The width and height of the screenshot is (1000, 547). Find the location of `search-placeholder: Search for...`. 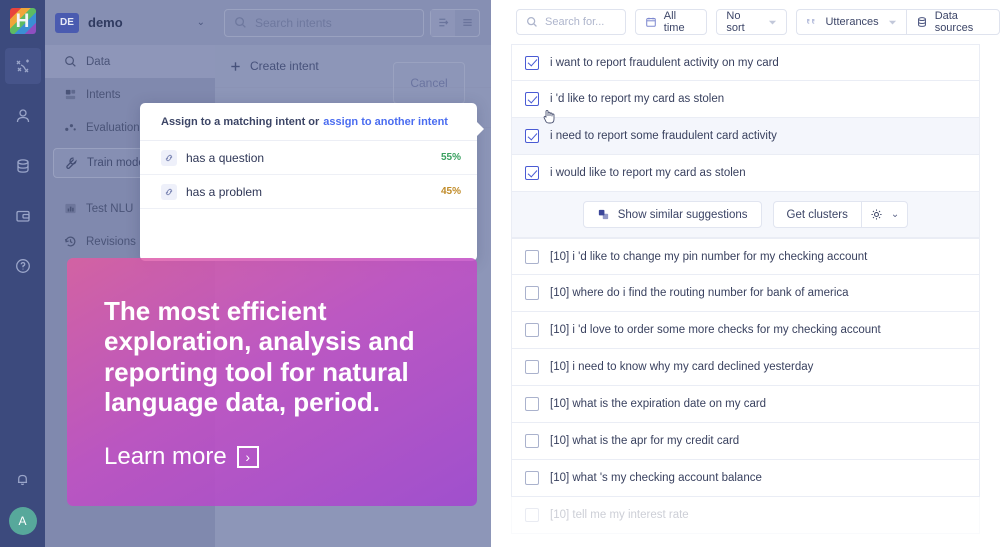

search-placeholder: Search for... is located at coordinates (575, 22).